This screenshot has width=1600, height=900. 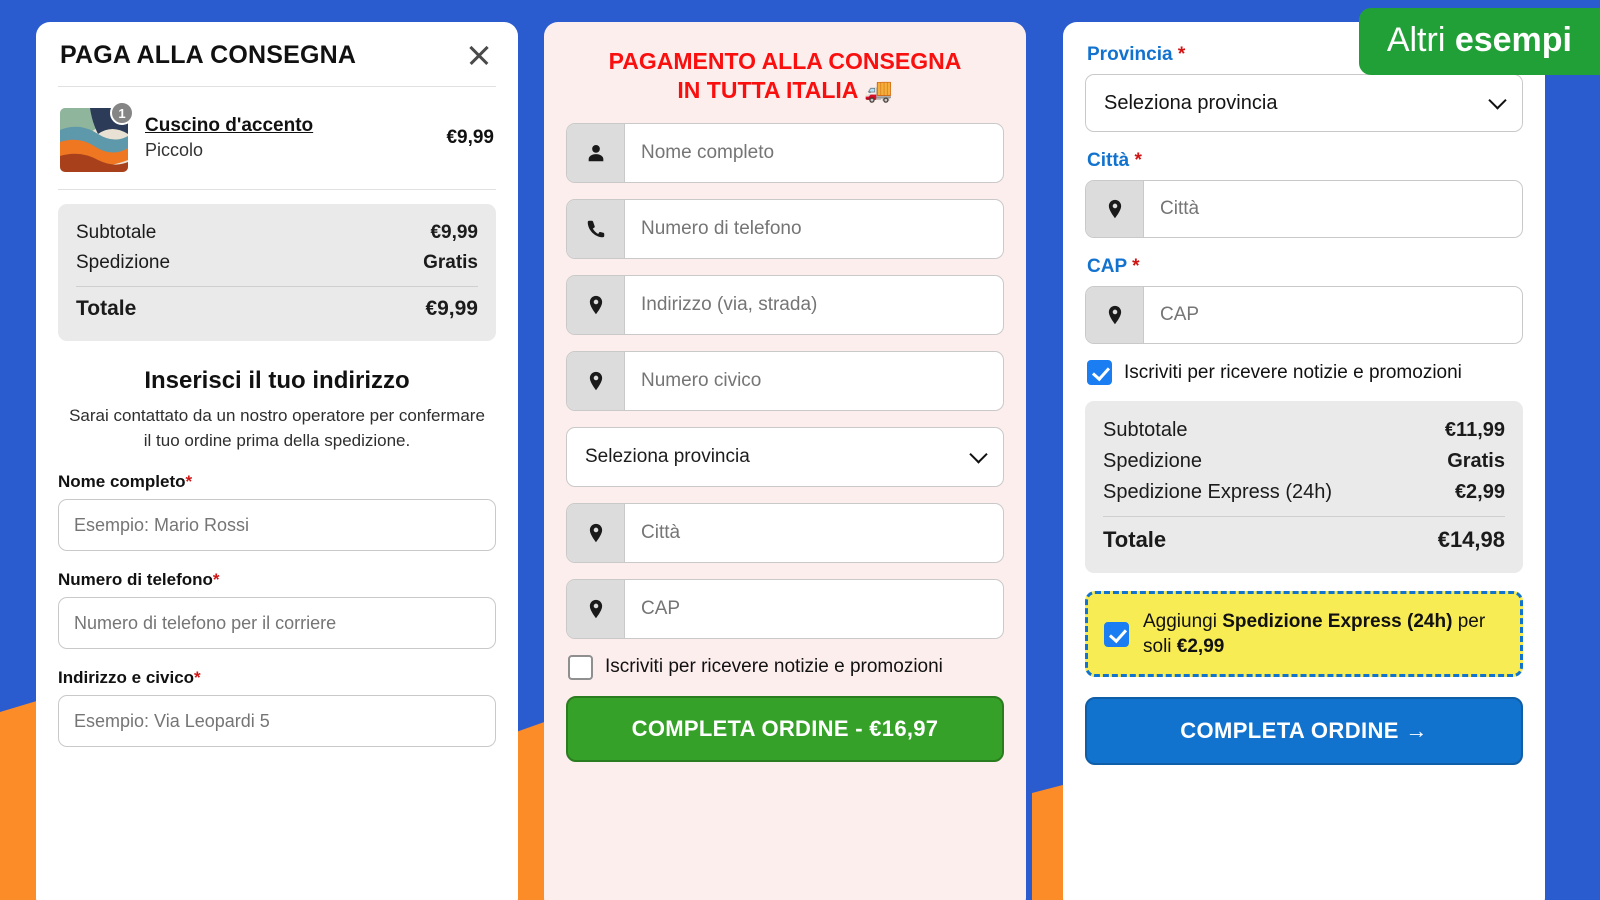 What do you see at coordinates (1513, 40) in the screenshot?
I see `badge-text-bold: esempi` at bounding box center [1513, 40].